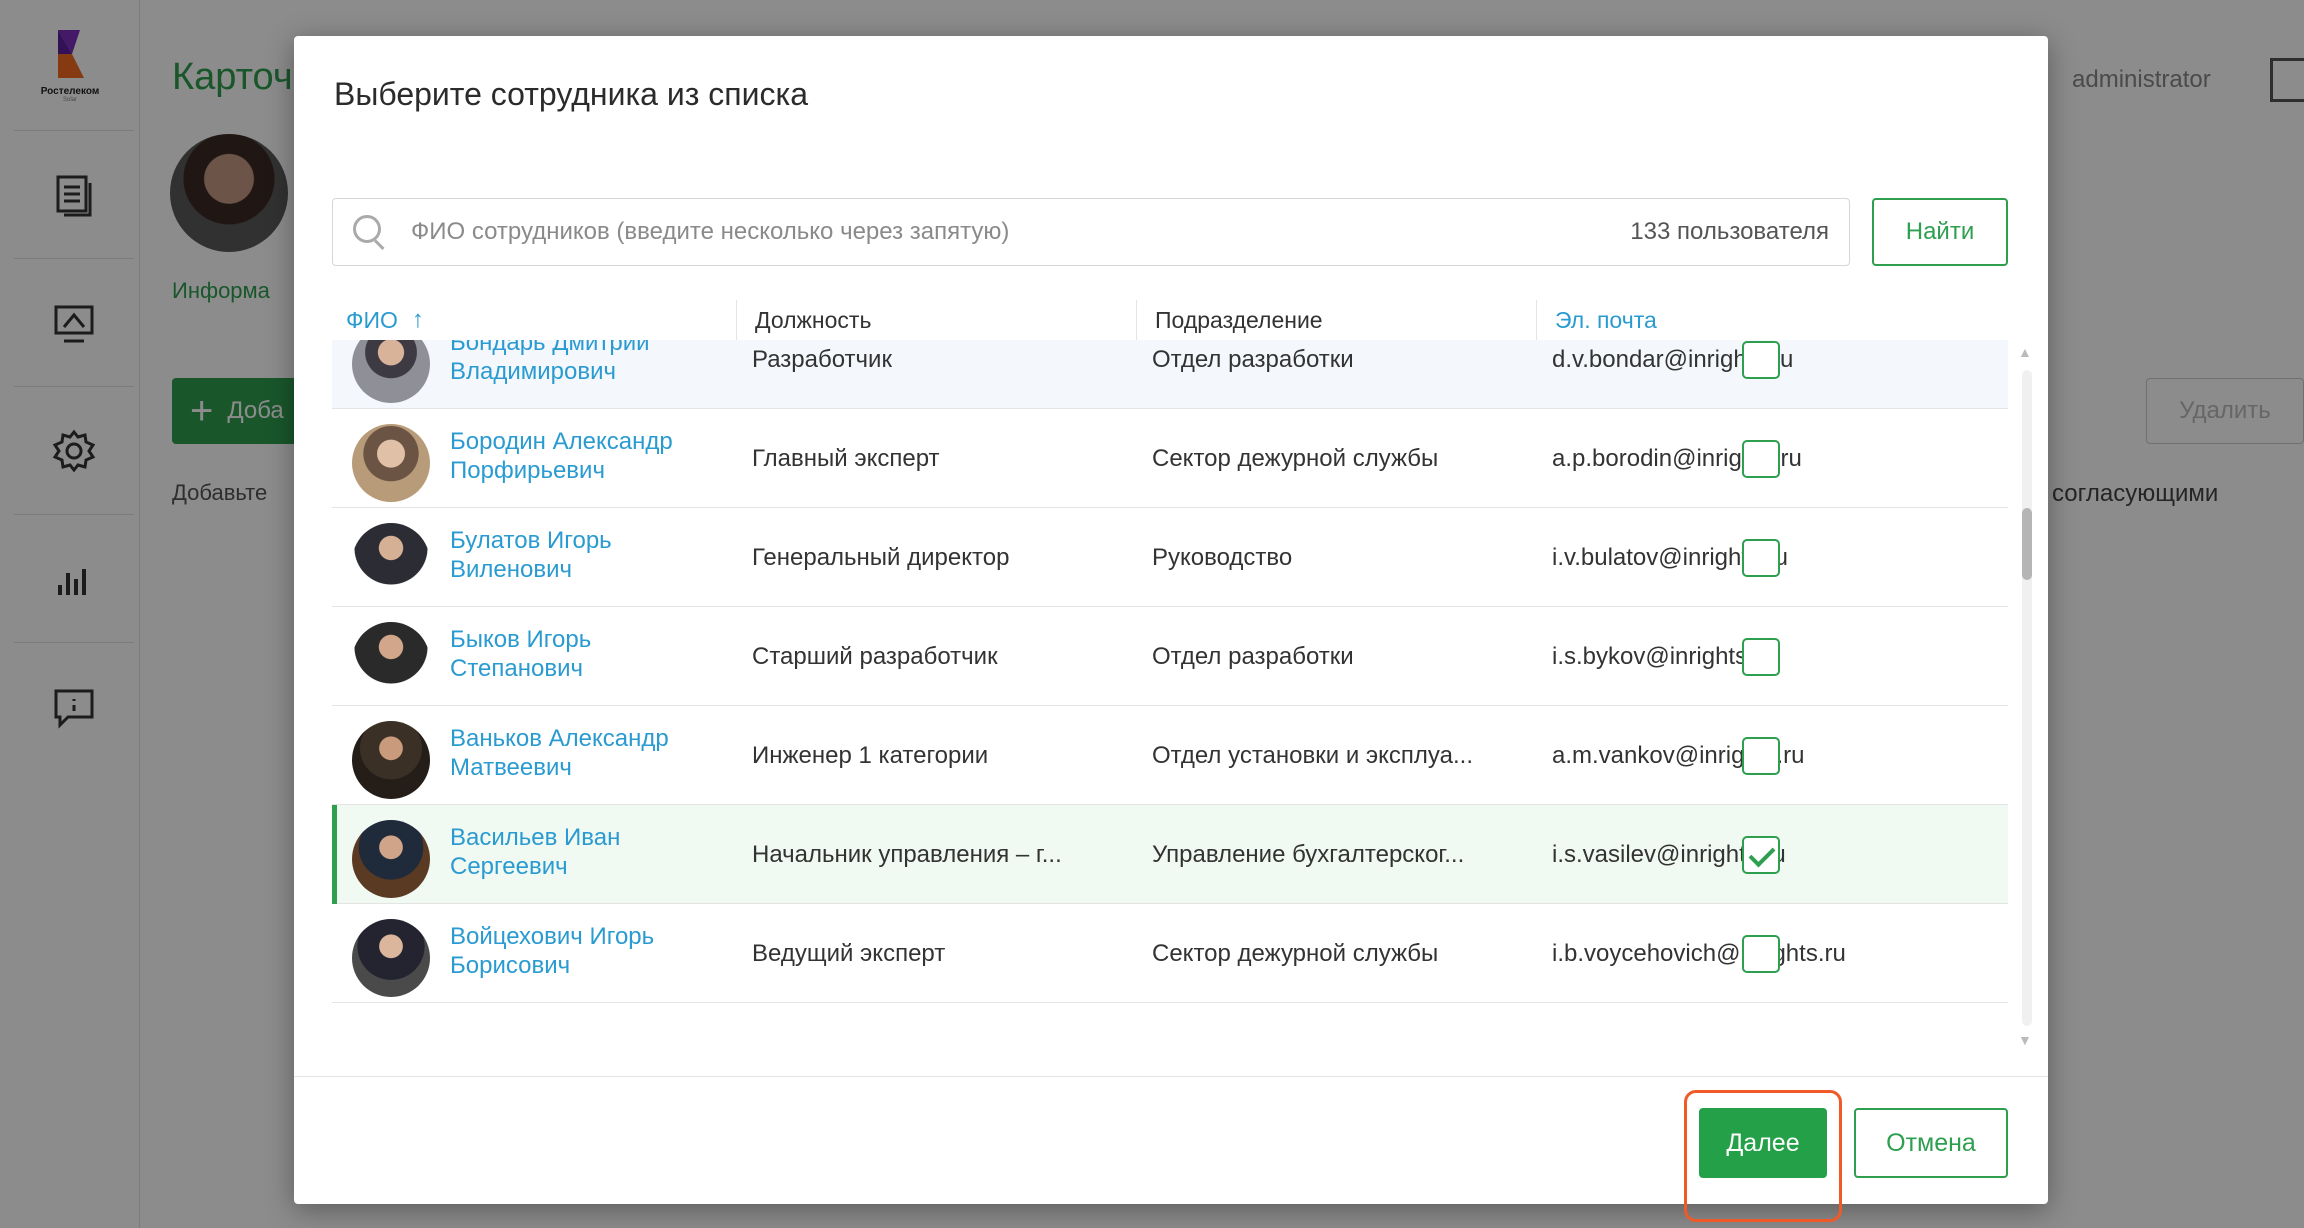 The image size is (2304, 1228). I want to click on find-button: Найти, so click(1940, 232).